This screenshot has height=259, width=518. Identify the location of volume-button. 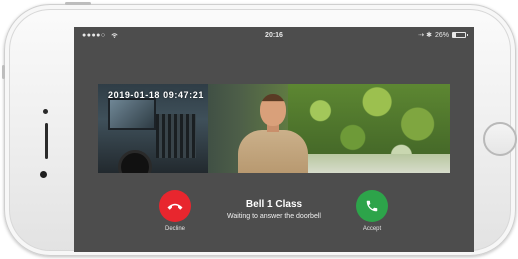
(3, 72).